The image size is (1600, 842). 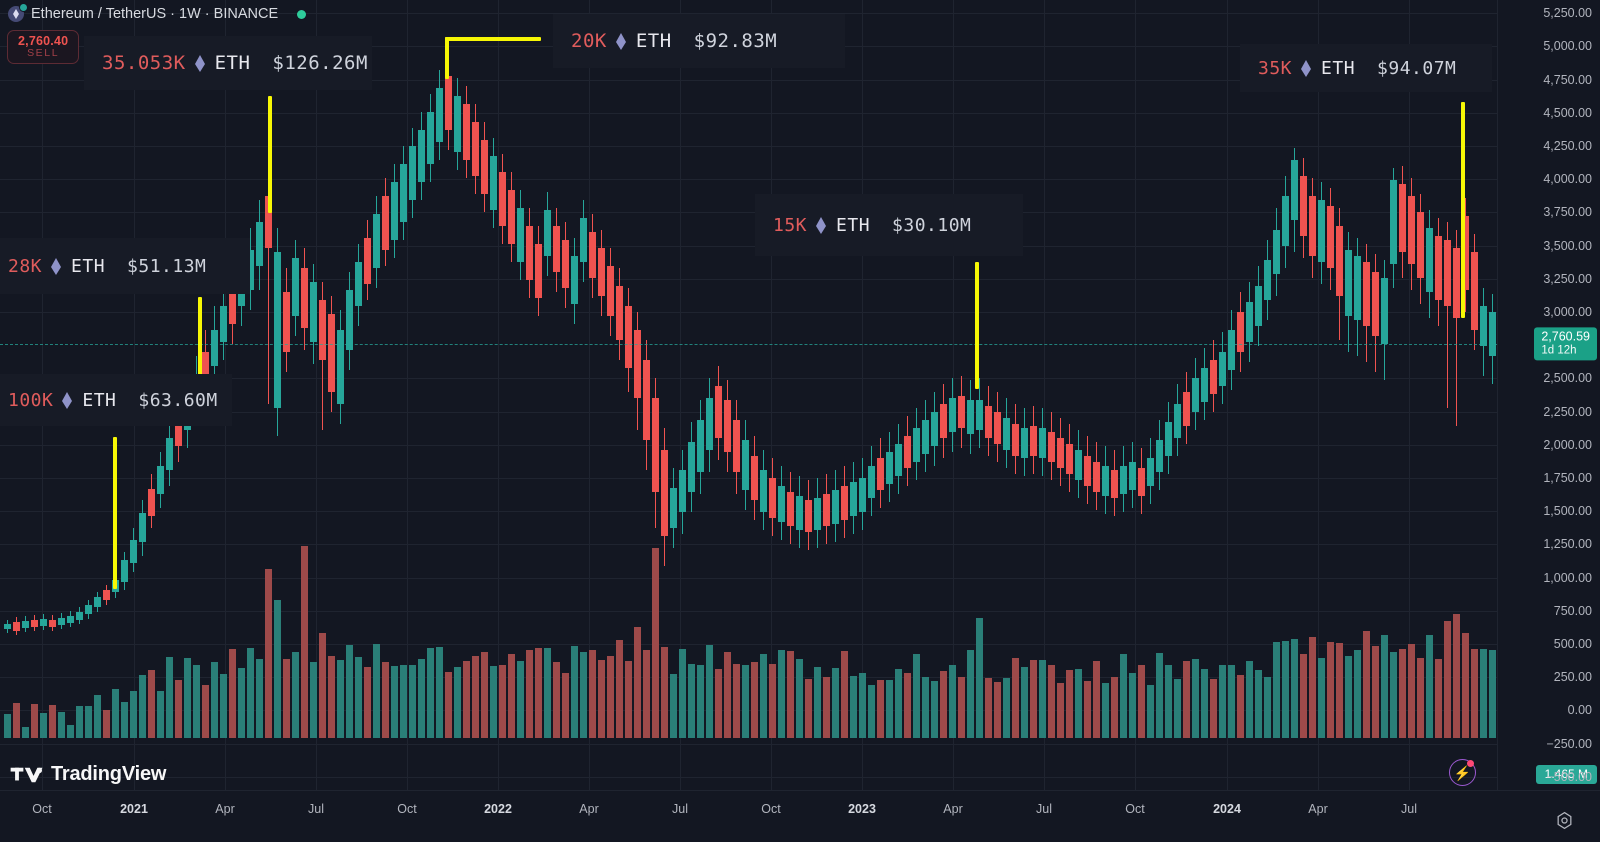 What do you see at coordinates (1569, 743) in the screenshot?
I see `price-axis-tick: −250.00` at bounding box center [1569, 743].